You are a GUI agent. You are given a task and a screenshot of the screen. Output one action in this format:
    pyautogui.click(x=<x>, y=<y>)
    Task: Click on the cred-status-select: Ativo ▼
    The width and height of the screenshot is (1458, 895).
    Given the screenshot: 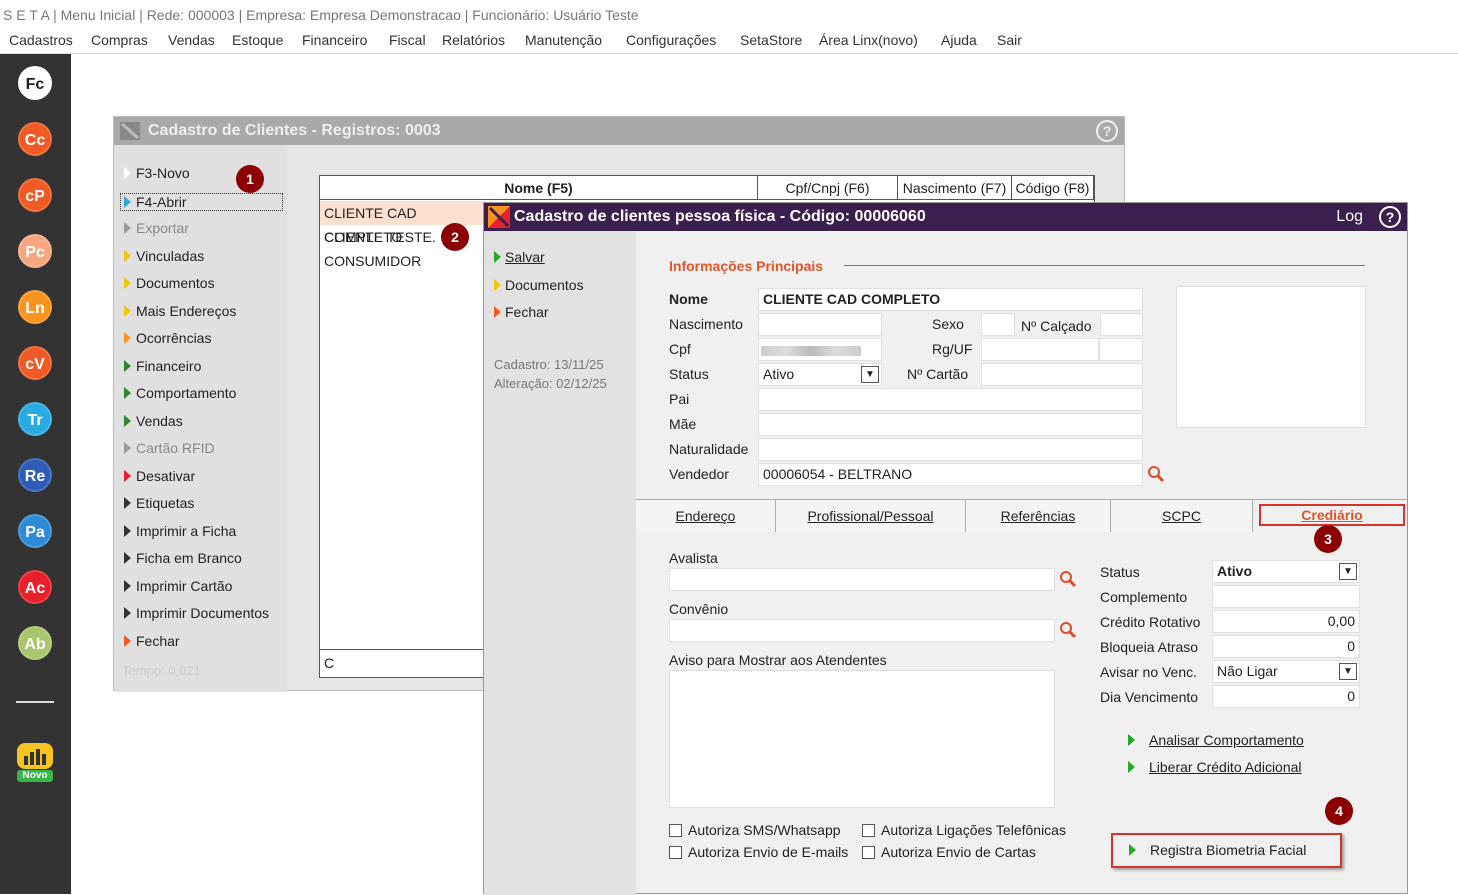 What is the action you would take?
    pyautogui.click(x=1286, y=571)
    